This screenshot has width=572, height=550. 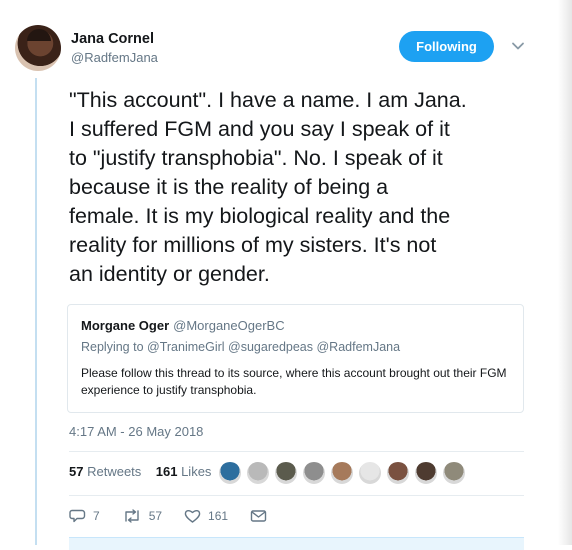 What do you see at coordinates (112, 39) in the screenshot?
I see `author-name: Jana Cornel` at bounding box center [112, 39].